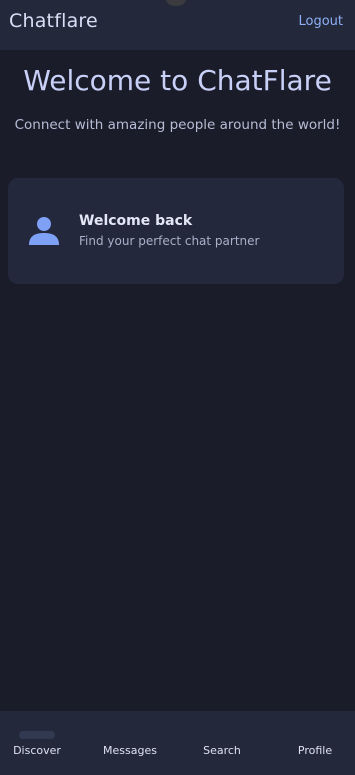 The height and width of the screenshot is (775, 355). I want to click on welcome-card-subtitle: Find your perfect chat partner, so click(169, 241).